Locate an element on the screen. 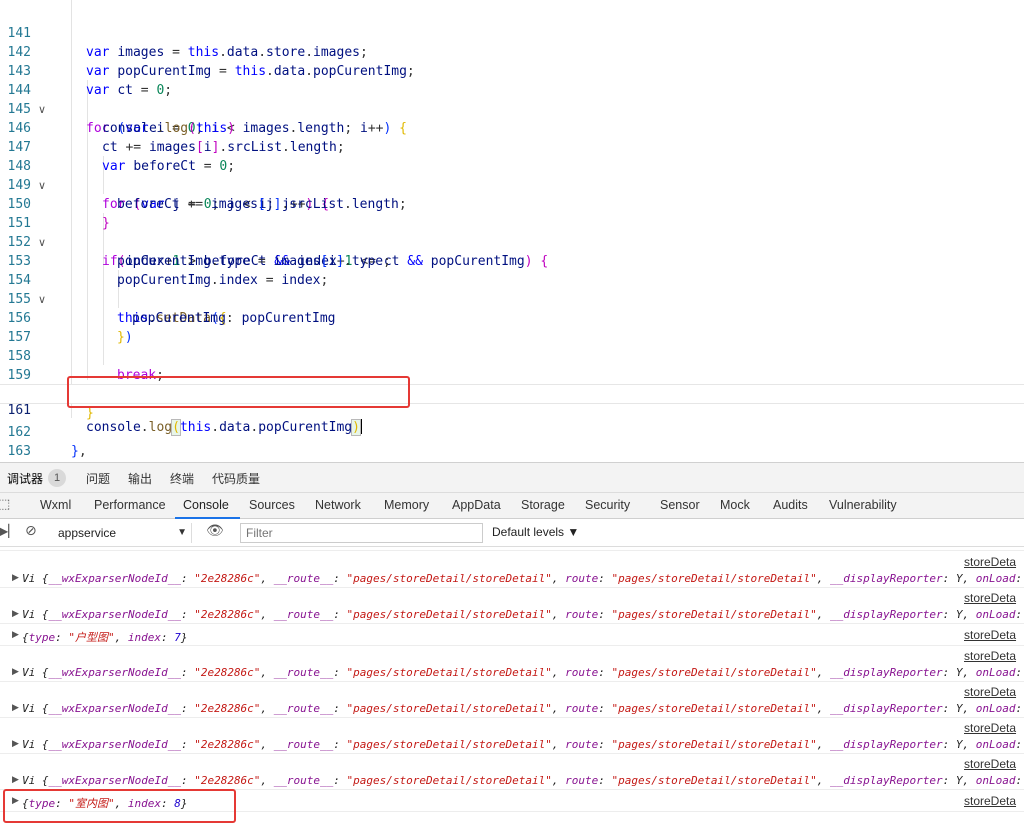 The height and width of the screenshot is (835, 1024). code-line: 154 ∨ this.setData({ is located at coordinates (512, 289).